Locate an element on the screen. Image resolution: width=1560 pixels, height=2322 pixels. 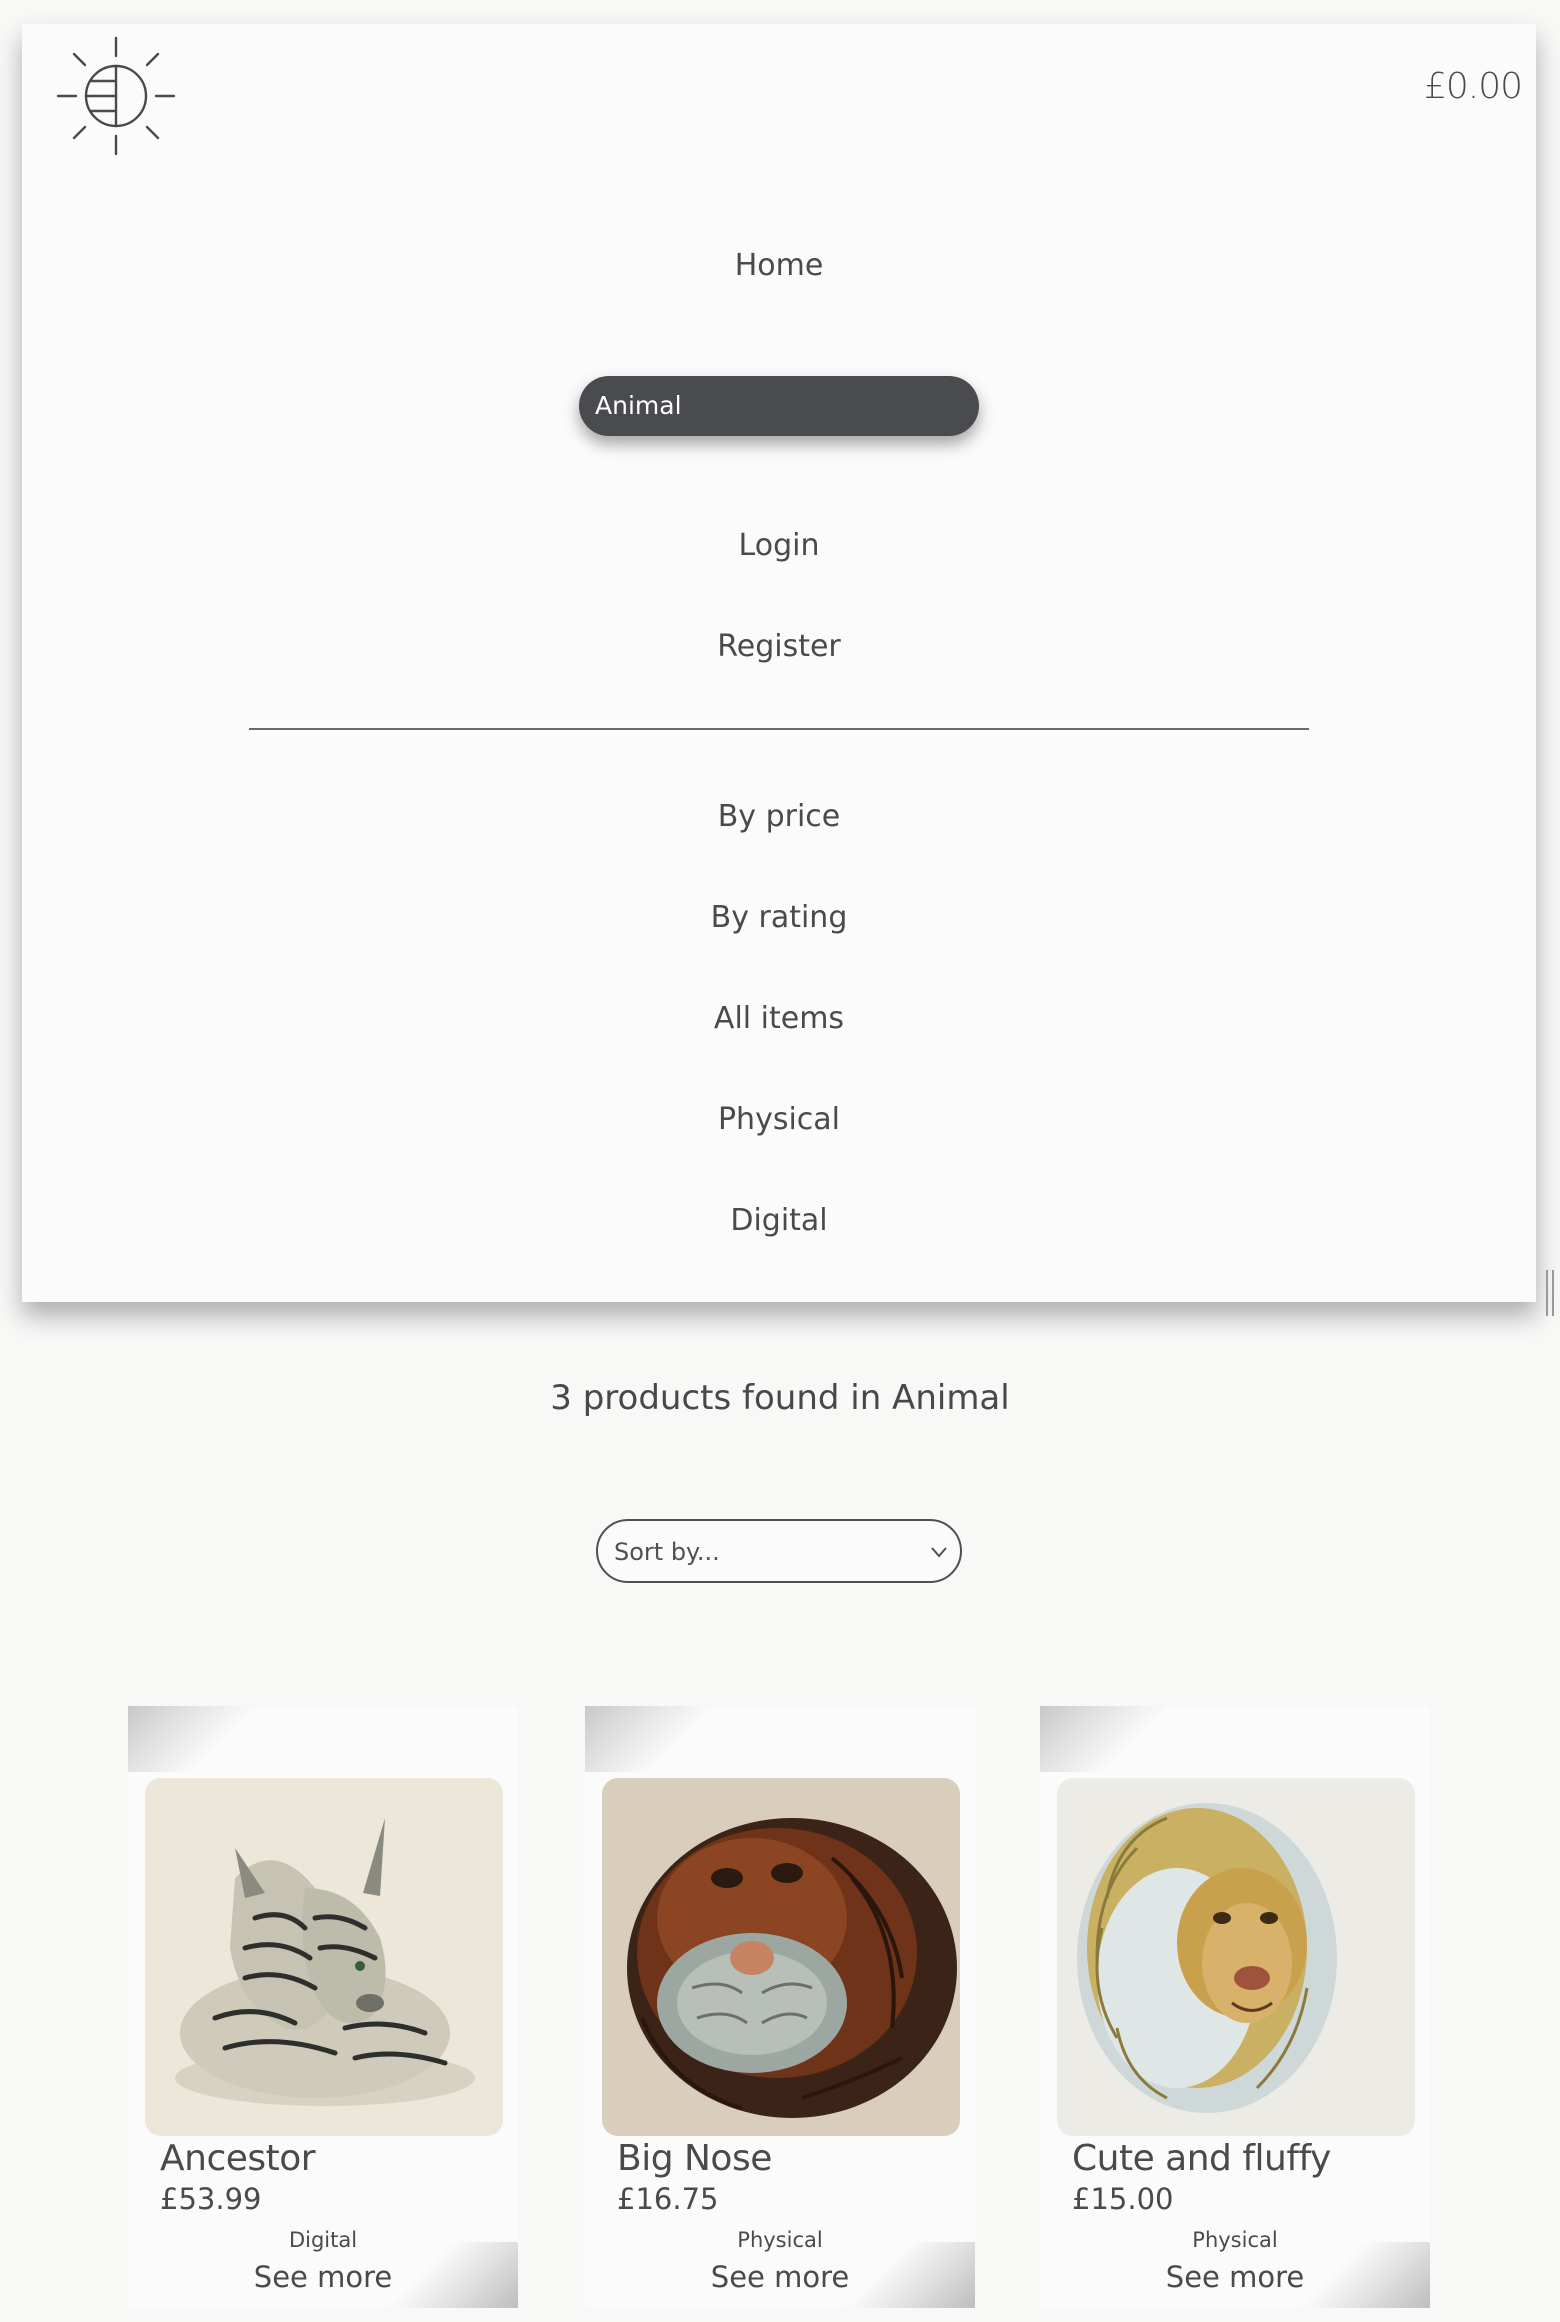
filter-by-rating: By rating is located at coordinates (779, 917).